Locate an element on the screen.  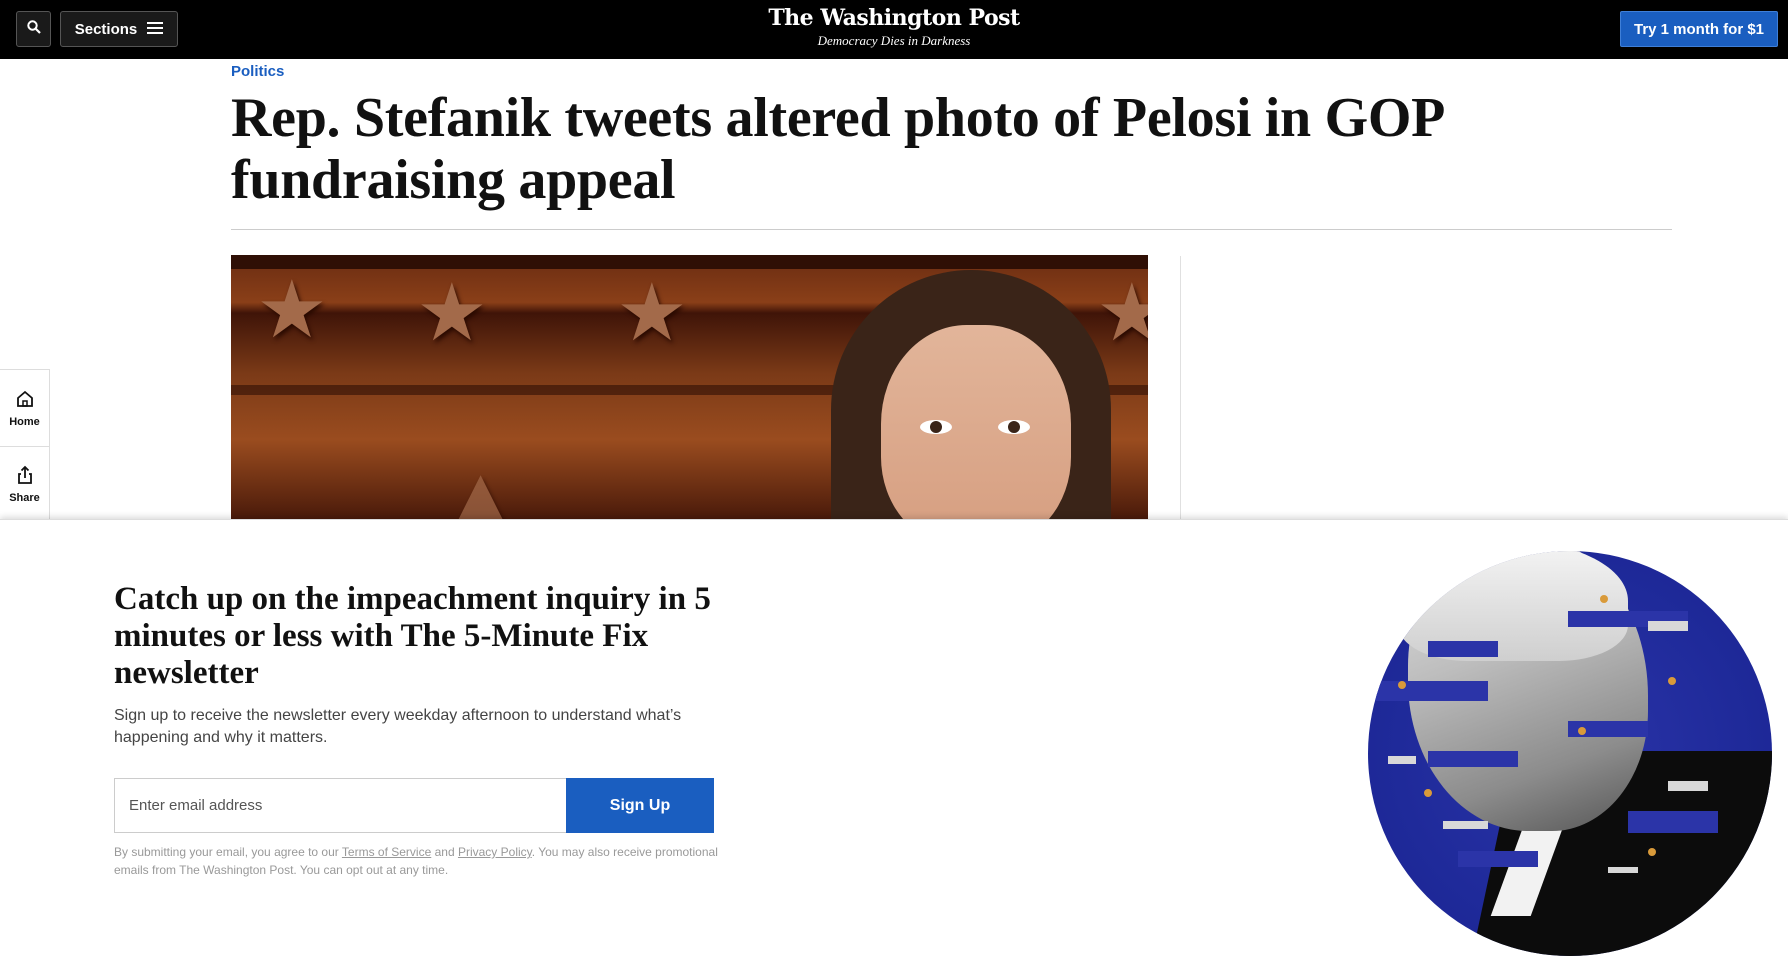
legal-text: and is located at coordinates (444, 852).